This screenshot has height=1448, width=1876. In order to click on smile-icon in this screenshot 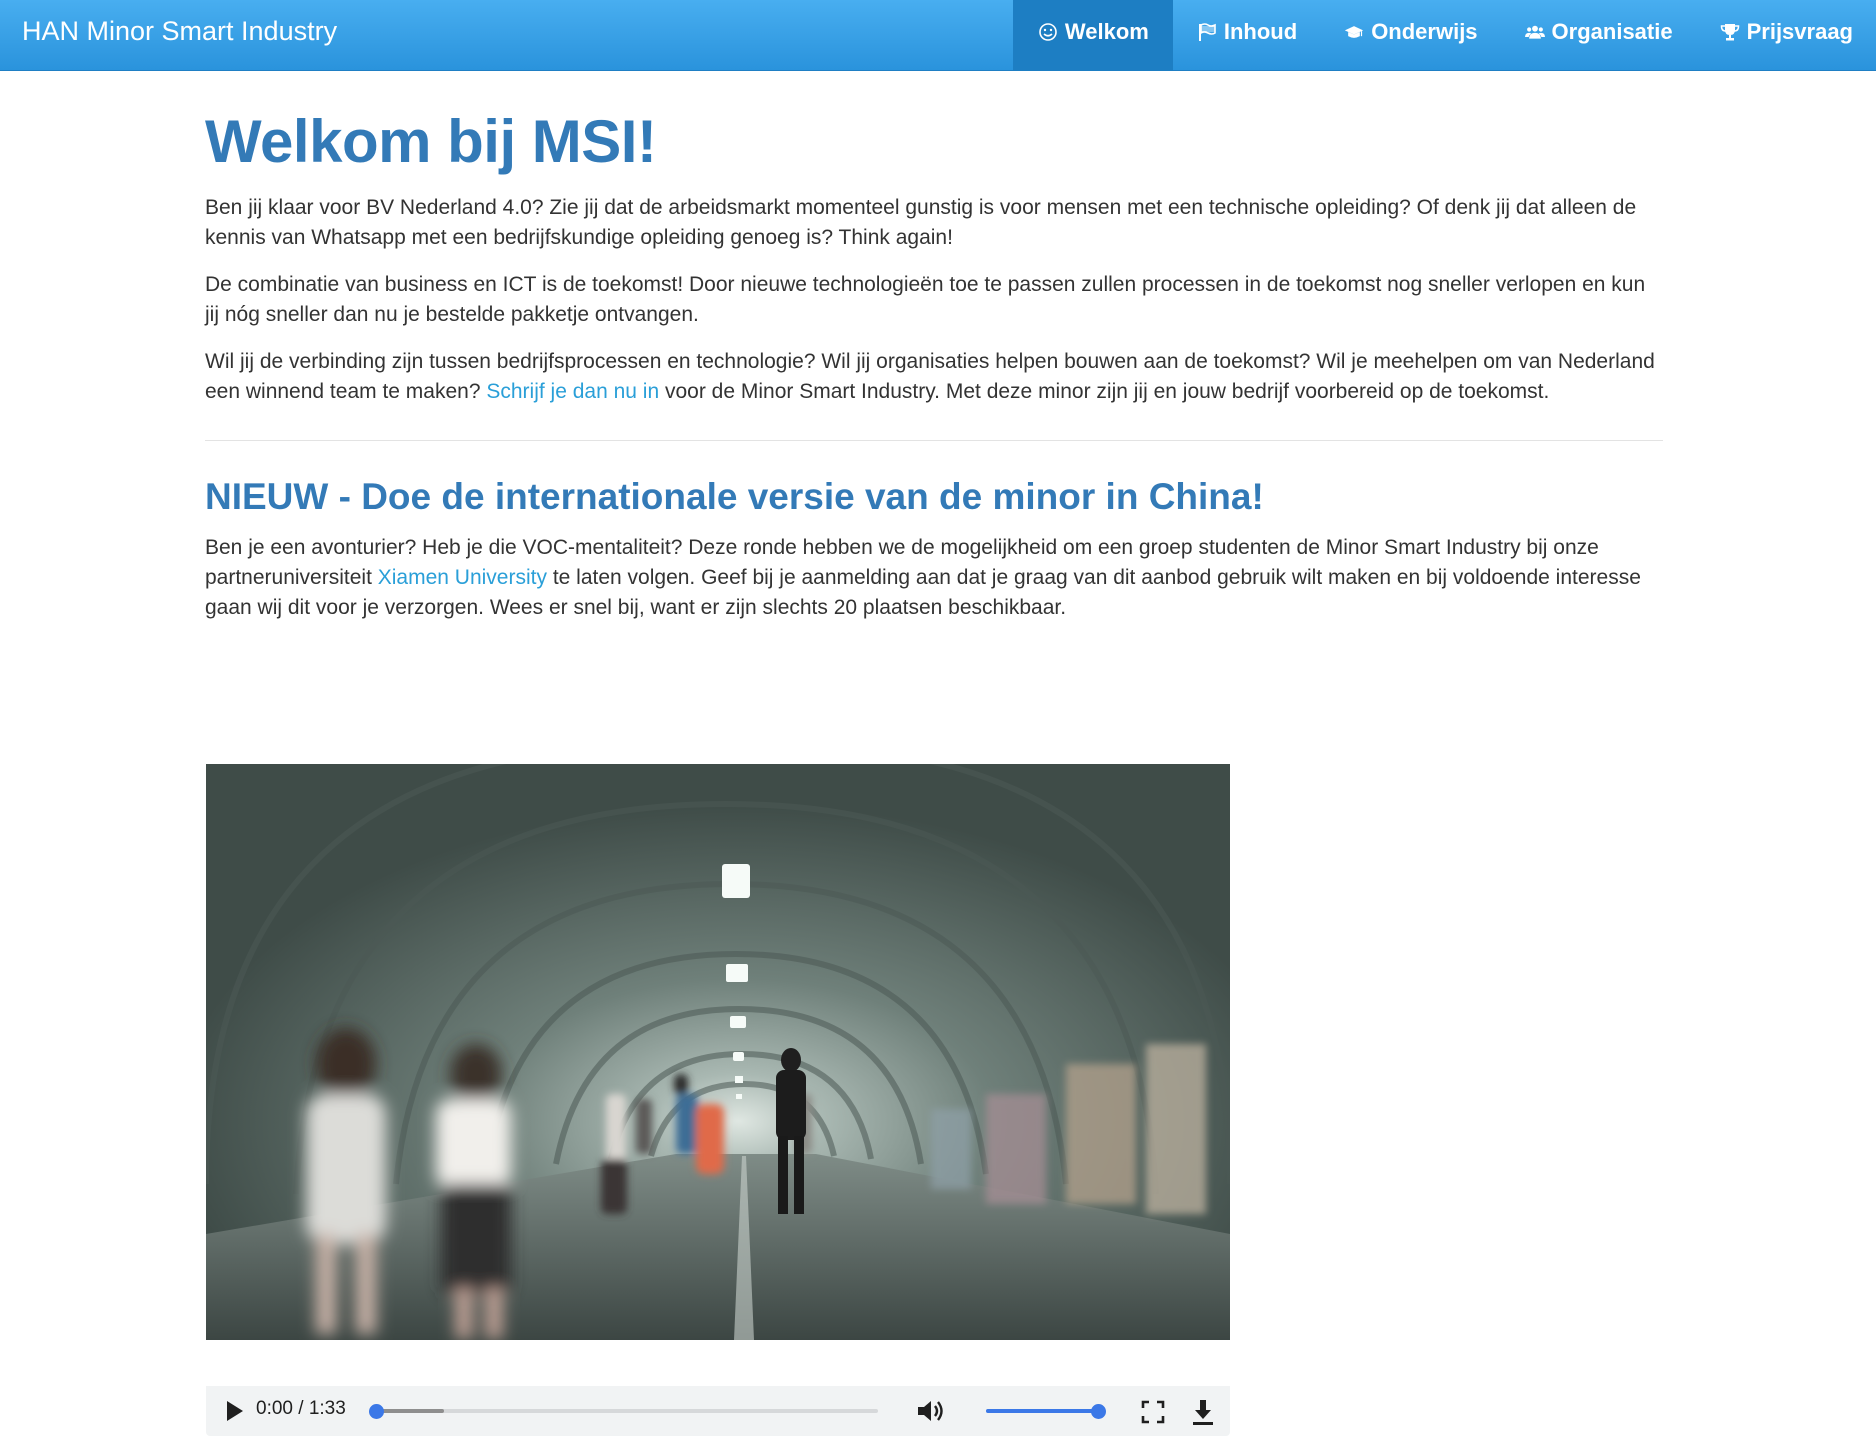, I will do `click(1048, 32)`.